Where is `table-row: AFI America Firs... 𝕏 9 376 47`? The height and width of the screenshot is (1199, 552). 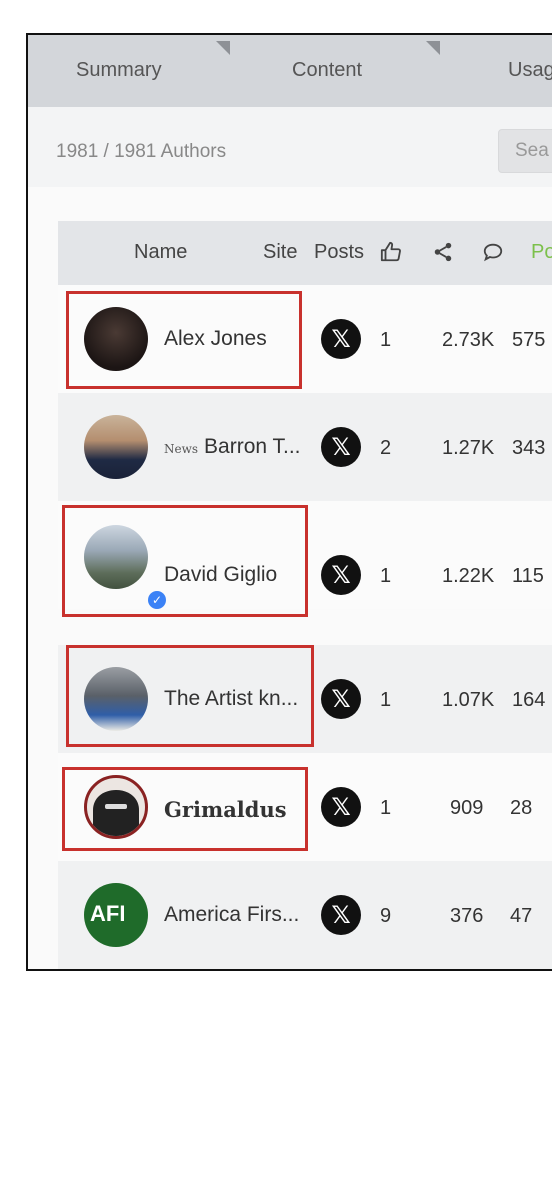 table-row: AFI America Firs... 𝕏 9 376 47 is located at coordinates (305, 915).